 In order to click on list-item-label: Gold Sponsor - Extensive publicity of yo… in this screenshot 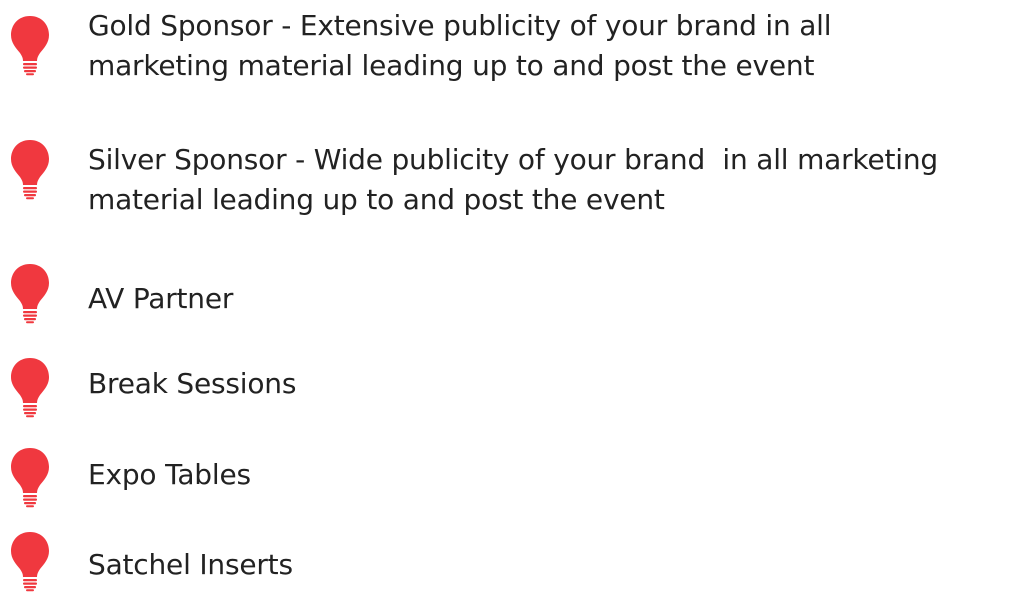, I will do `click(460, 45)`.